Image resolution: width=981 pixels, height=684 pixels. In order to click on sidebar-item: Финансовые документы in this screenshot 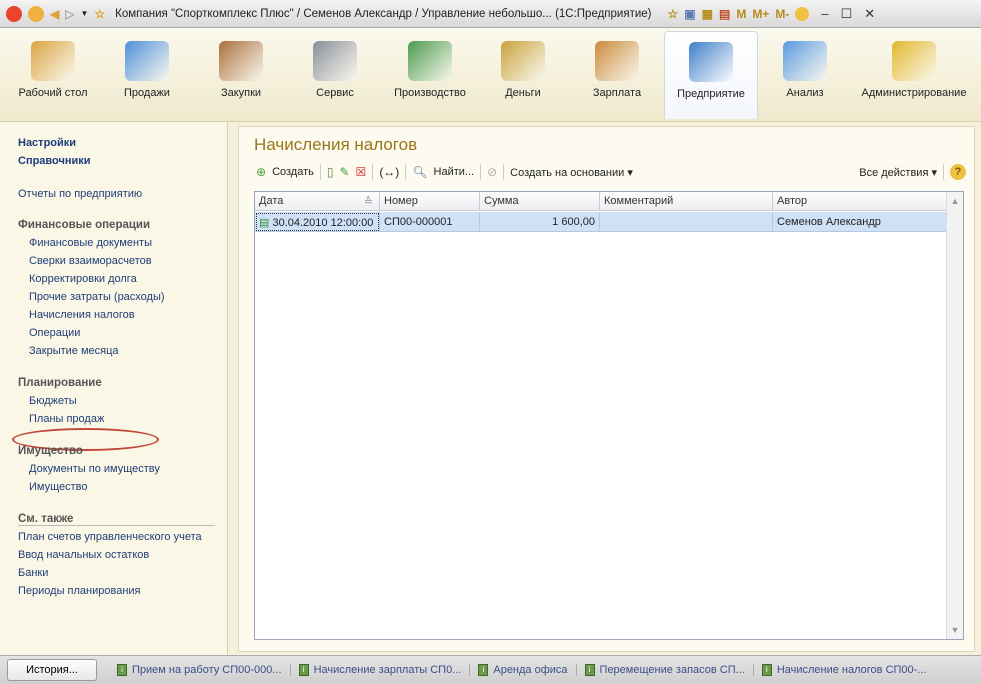, I will do `click(90, 243)`.